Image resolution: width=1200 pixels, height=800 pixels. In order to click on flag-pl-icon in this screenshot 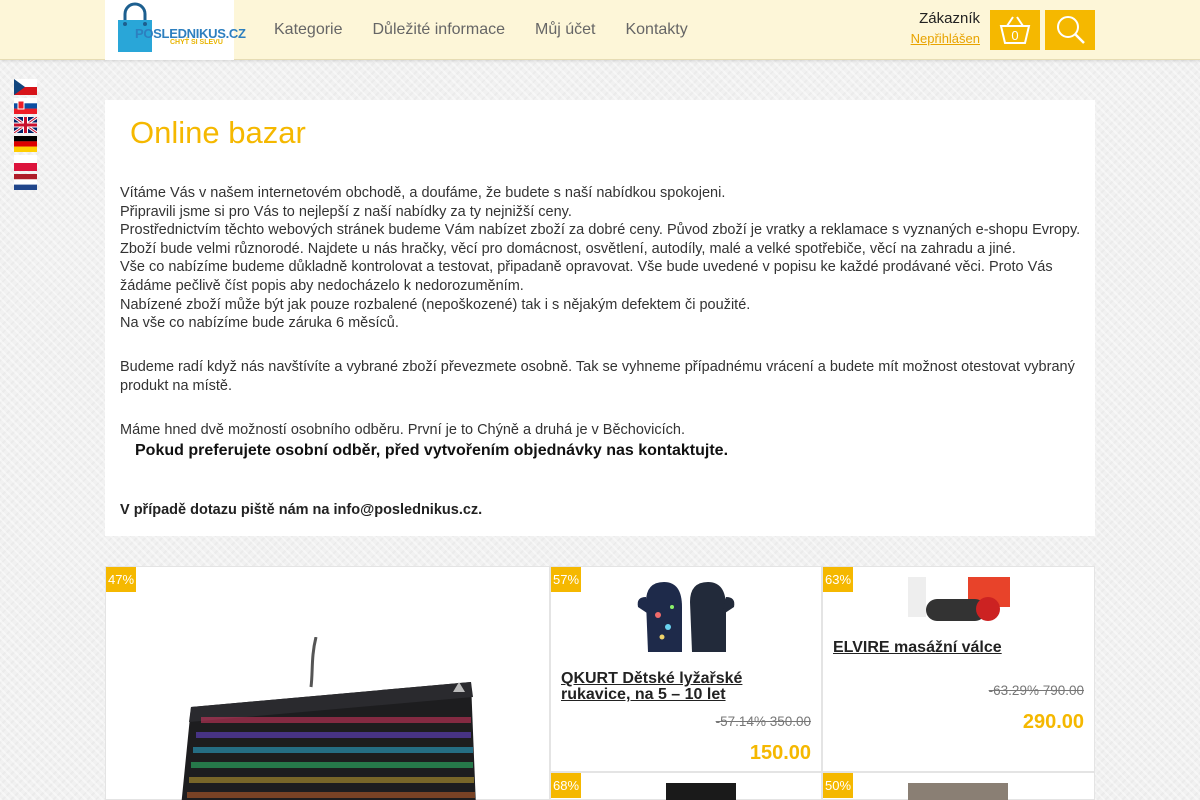, I will do `click(25, 163)`.